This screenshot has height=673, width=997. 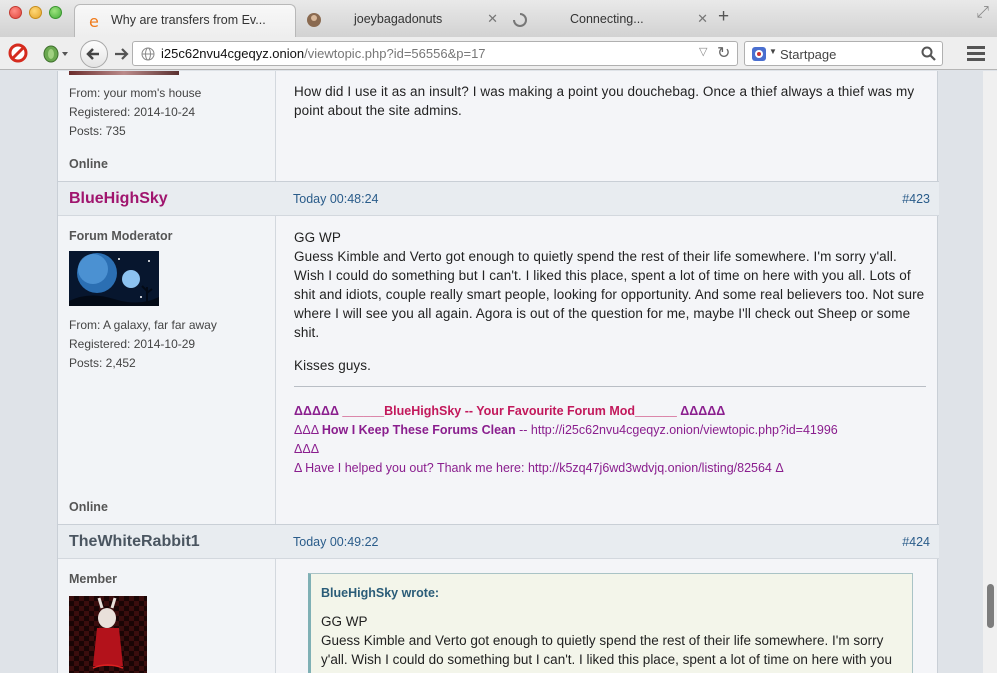 I want to click on forward-button, so click(x=121, y=54).